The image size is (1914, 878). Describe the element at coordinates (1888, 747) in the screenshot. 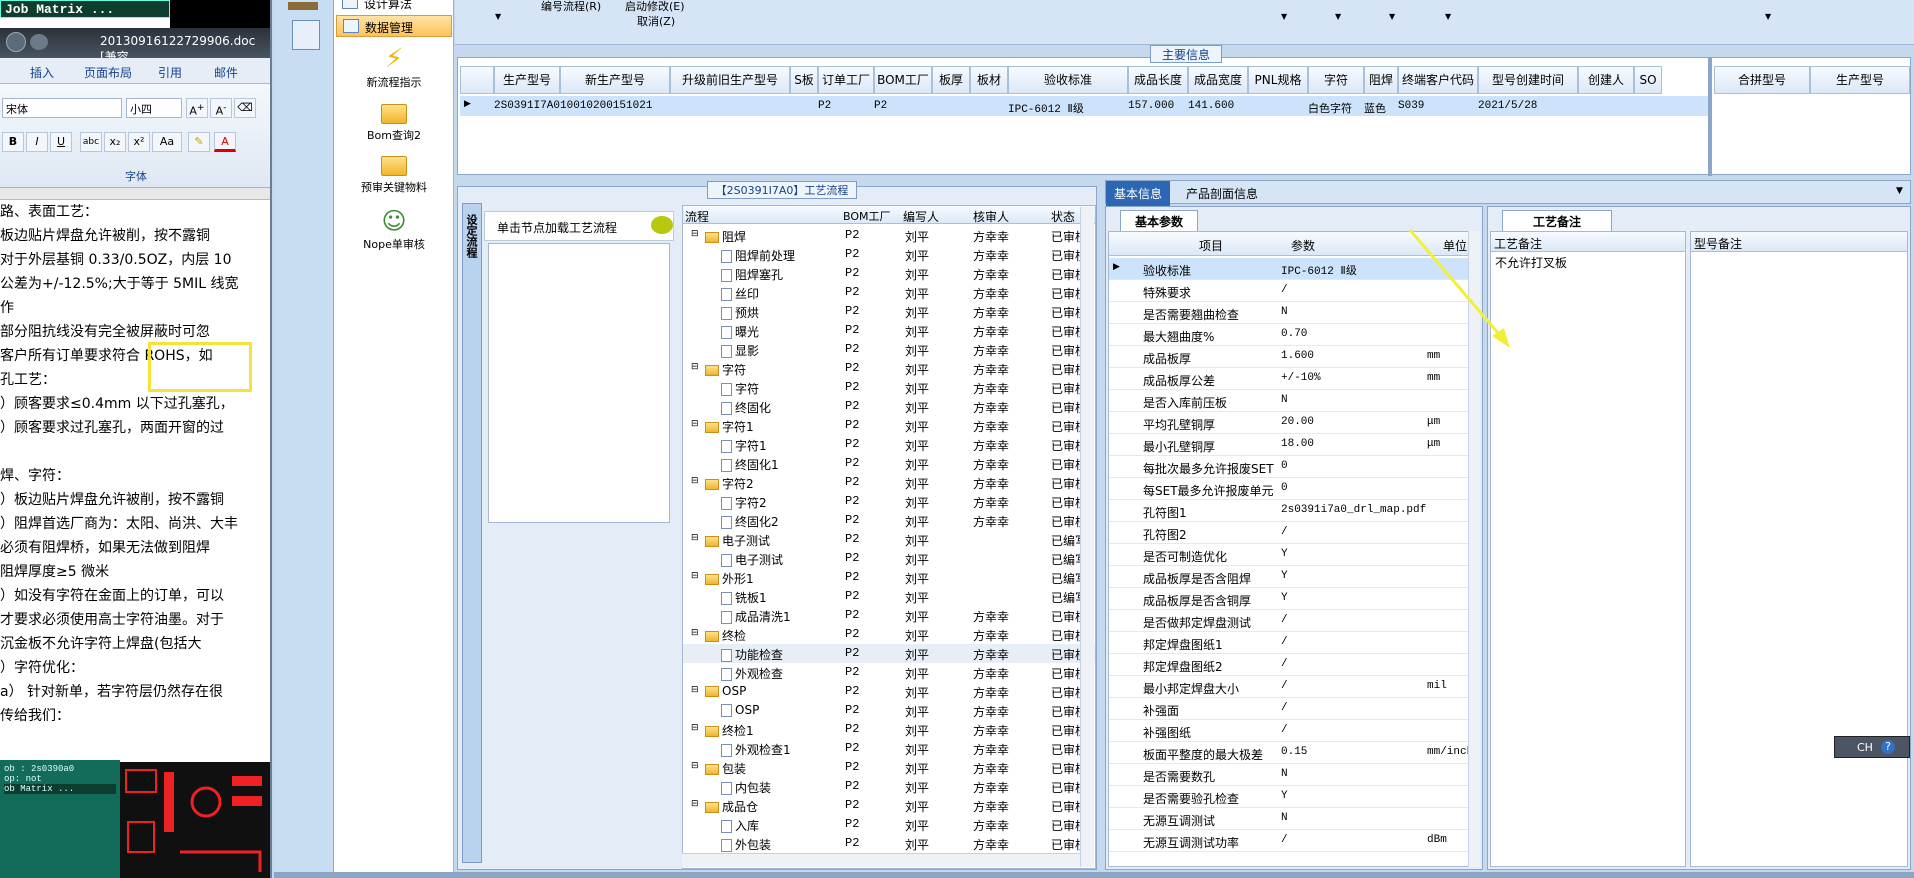

I see `help-icon: ?` at that location.